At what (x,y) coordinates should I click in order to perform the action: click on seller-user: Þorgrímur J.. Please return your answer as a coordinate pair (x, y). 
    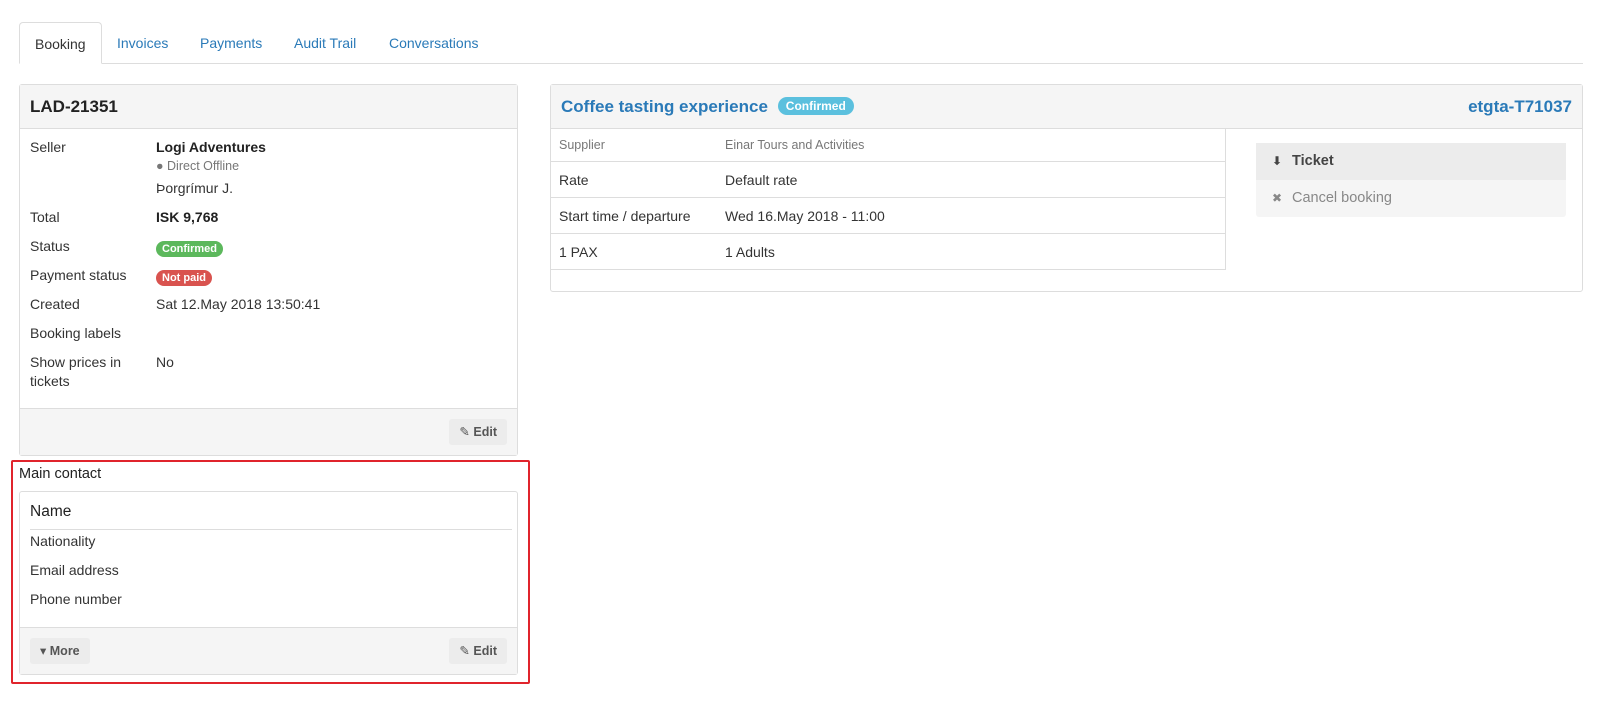
    Looking at the image, I should click on (195, 188).